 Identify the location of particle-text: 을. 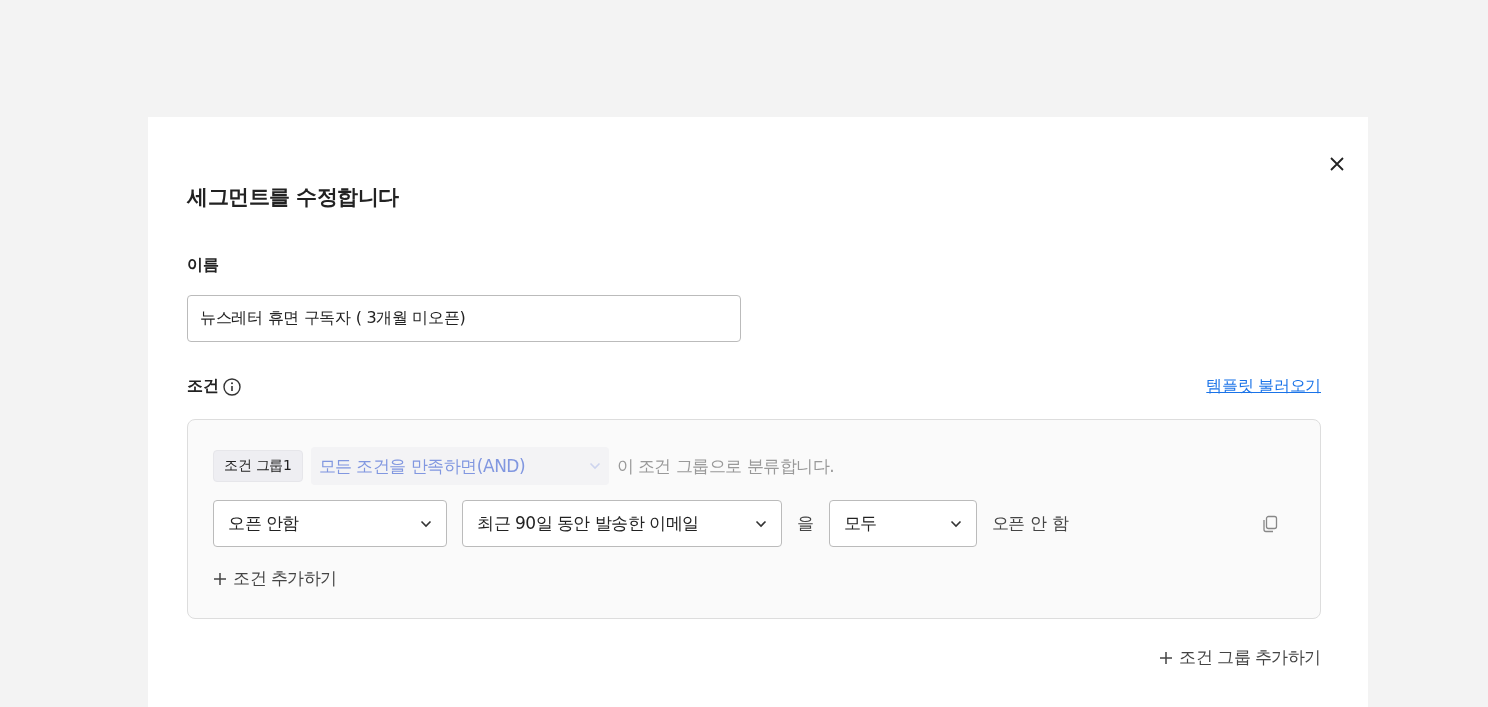
(805, 523).